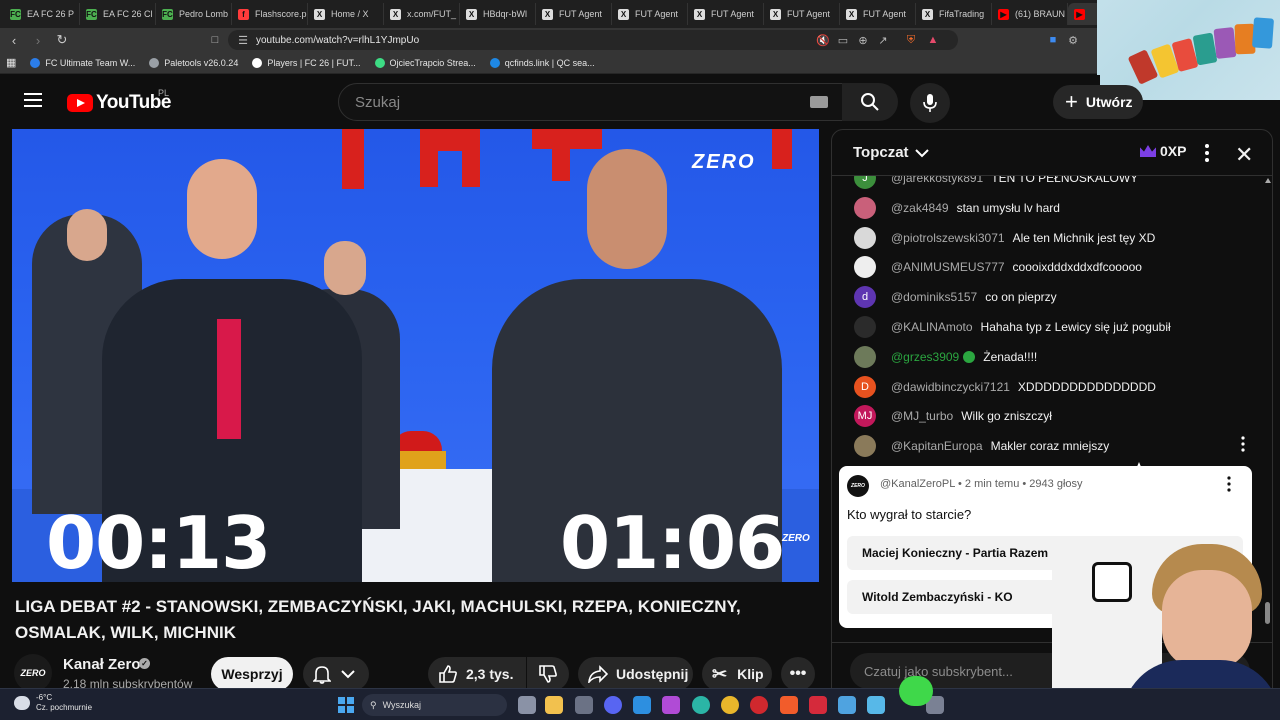 This screenshot has height=720, width=1280. I want to click on chat-message: d @dominiks5157 co on pieprzy, so click(955, 297).